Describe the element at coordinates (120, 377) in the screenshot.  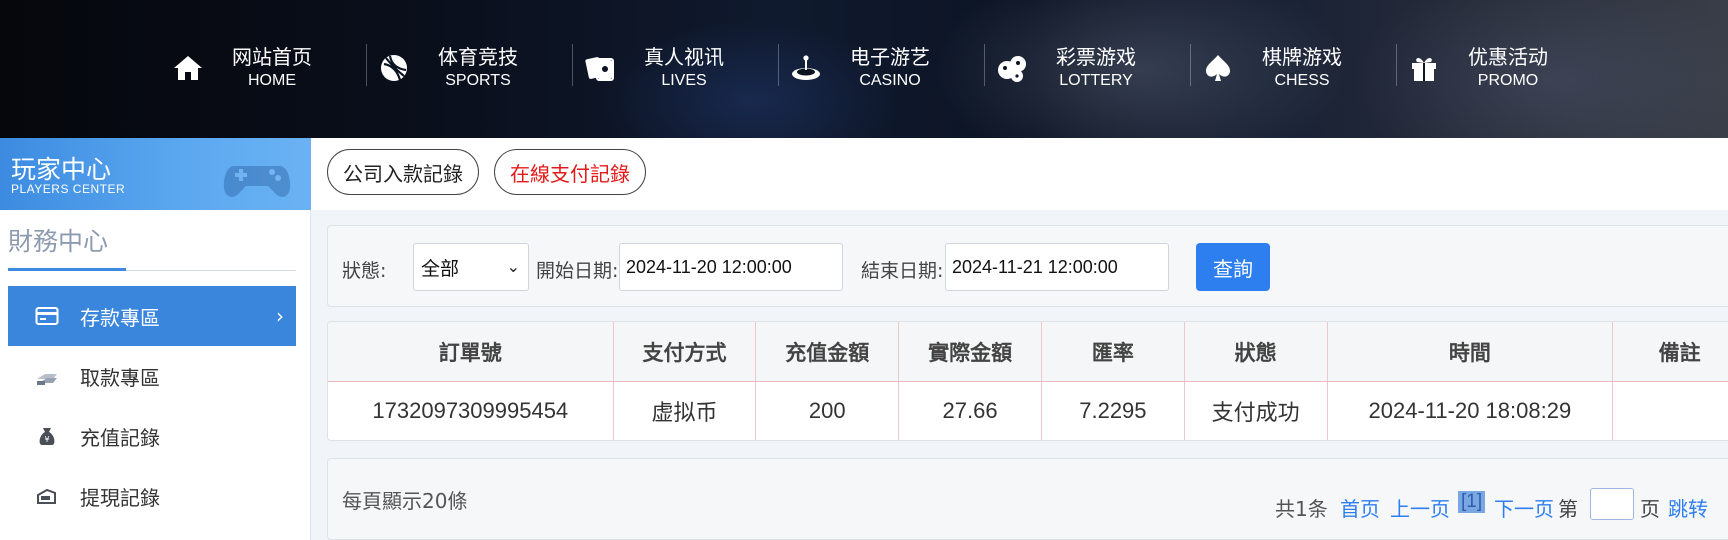
I see `sidebar-item-label: 取款專區` at that location.